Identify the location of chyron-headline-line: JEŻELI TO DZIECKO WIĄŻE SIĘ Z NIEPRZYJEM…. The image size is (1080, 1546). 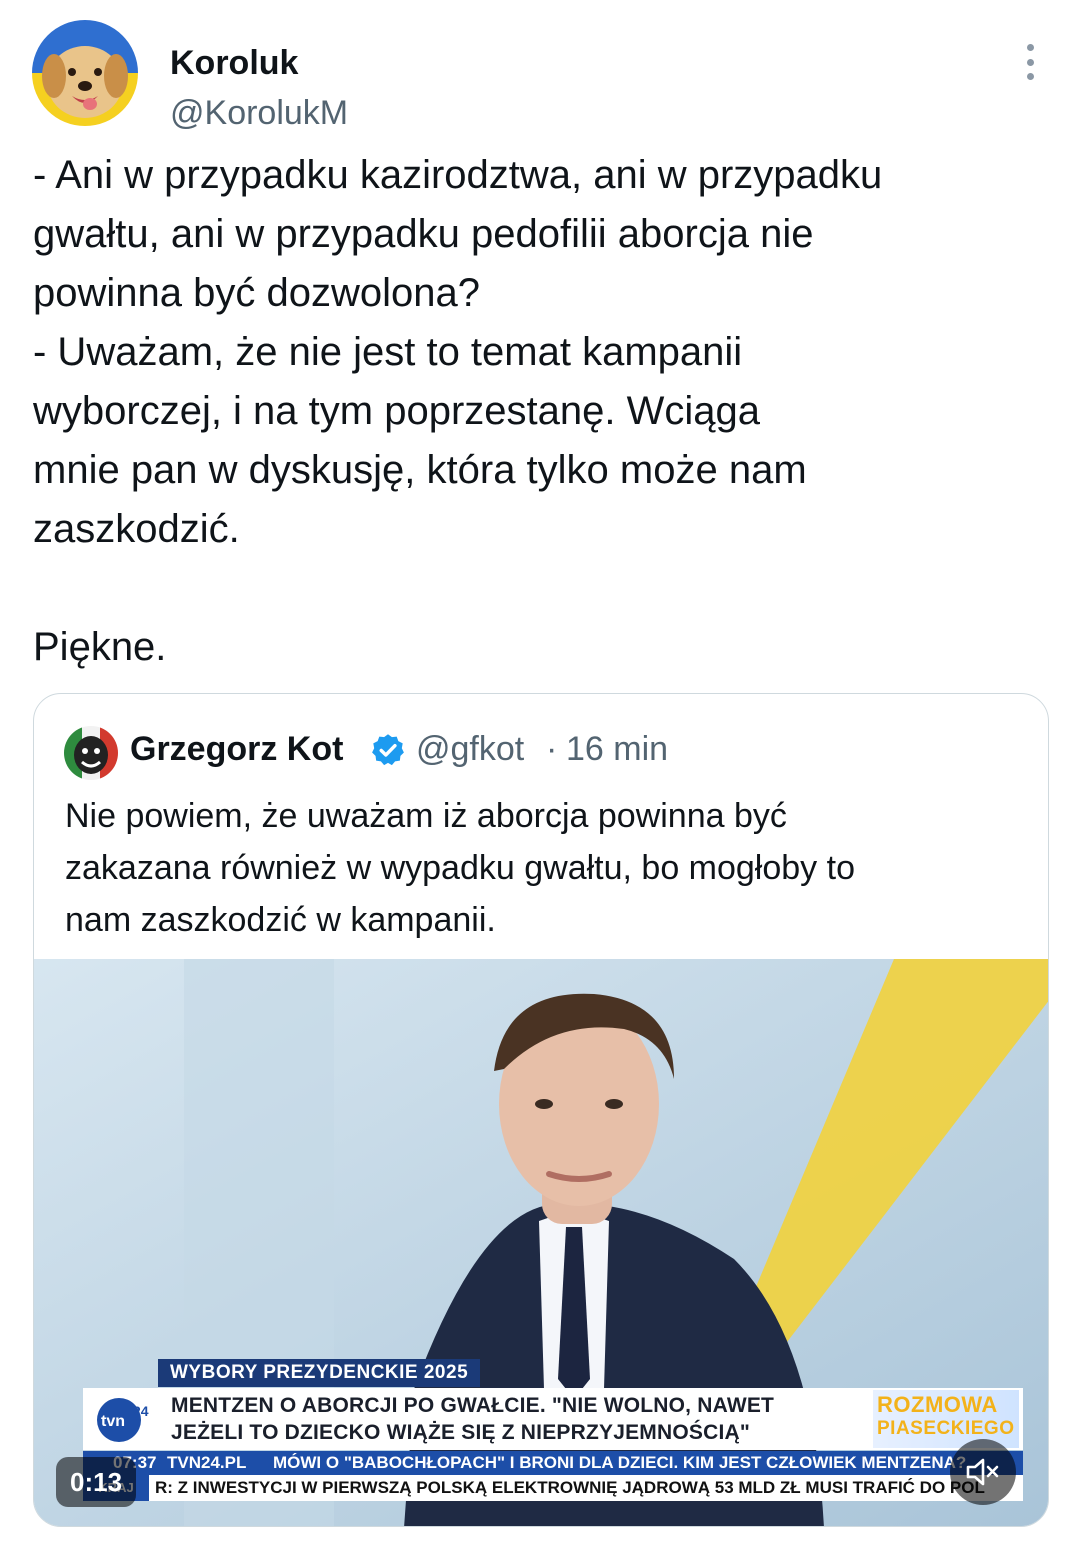
(461, 1432).